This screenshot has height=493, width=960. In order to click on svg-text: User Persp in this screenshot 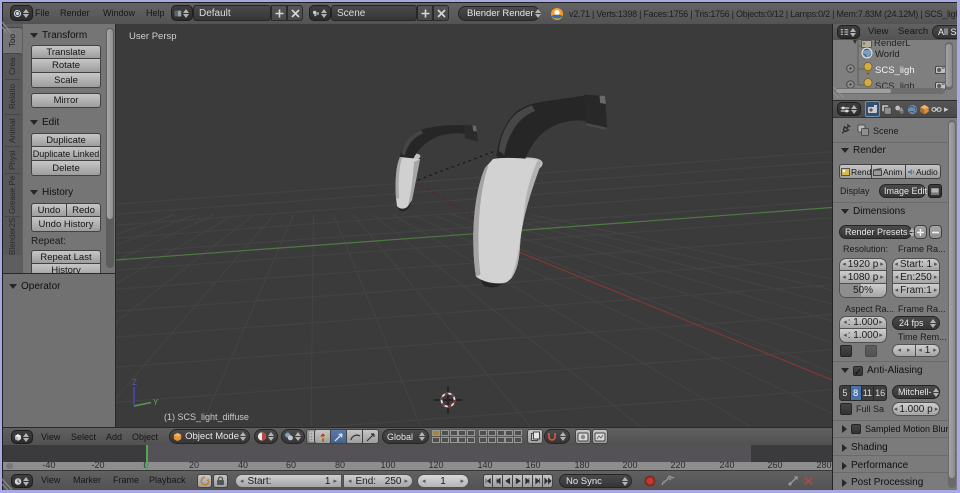, I will do `click(153, 36)`.